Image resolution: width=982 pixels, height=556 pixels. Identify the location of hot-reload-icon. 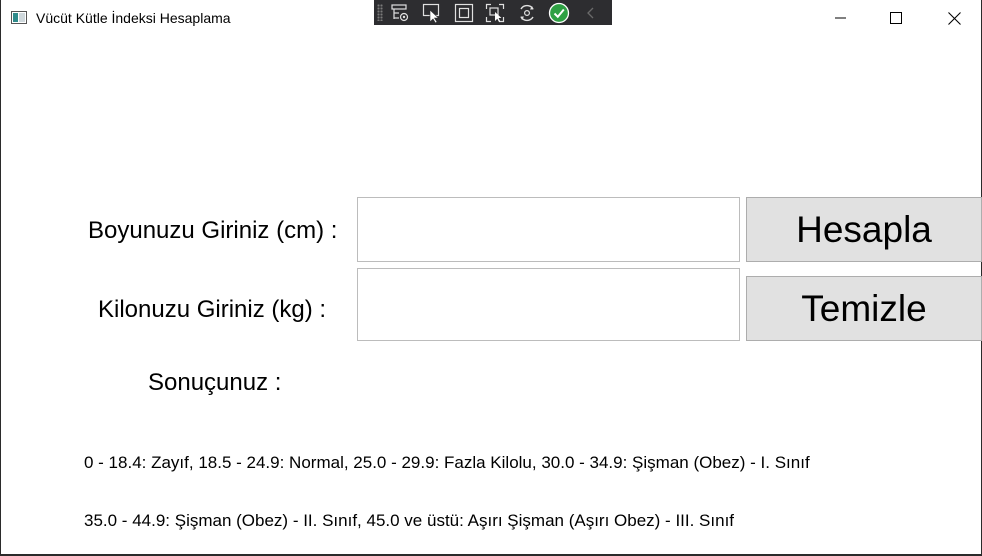
(527, 13).